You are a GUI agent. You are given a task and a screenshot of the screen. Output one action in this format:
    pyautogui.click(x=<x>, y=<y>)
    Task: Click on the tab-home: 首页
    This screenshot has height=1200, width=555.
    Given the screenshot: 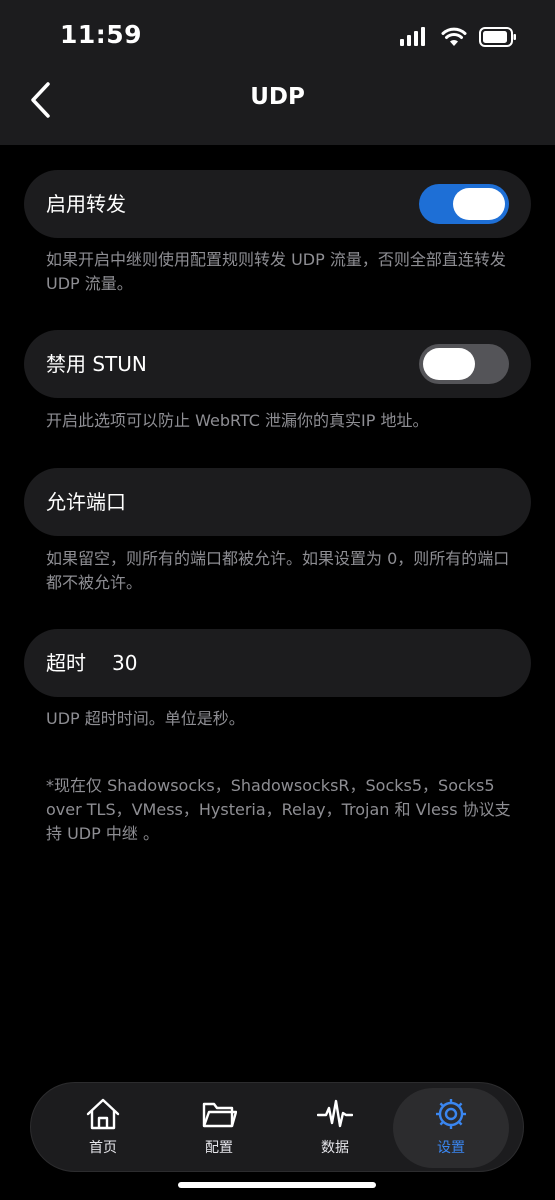 What is the action you would take?
    pyautogui.click(x=103, y=1128)
    